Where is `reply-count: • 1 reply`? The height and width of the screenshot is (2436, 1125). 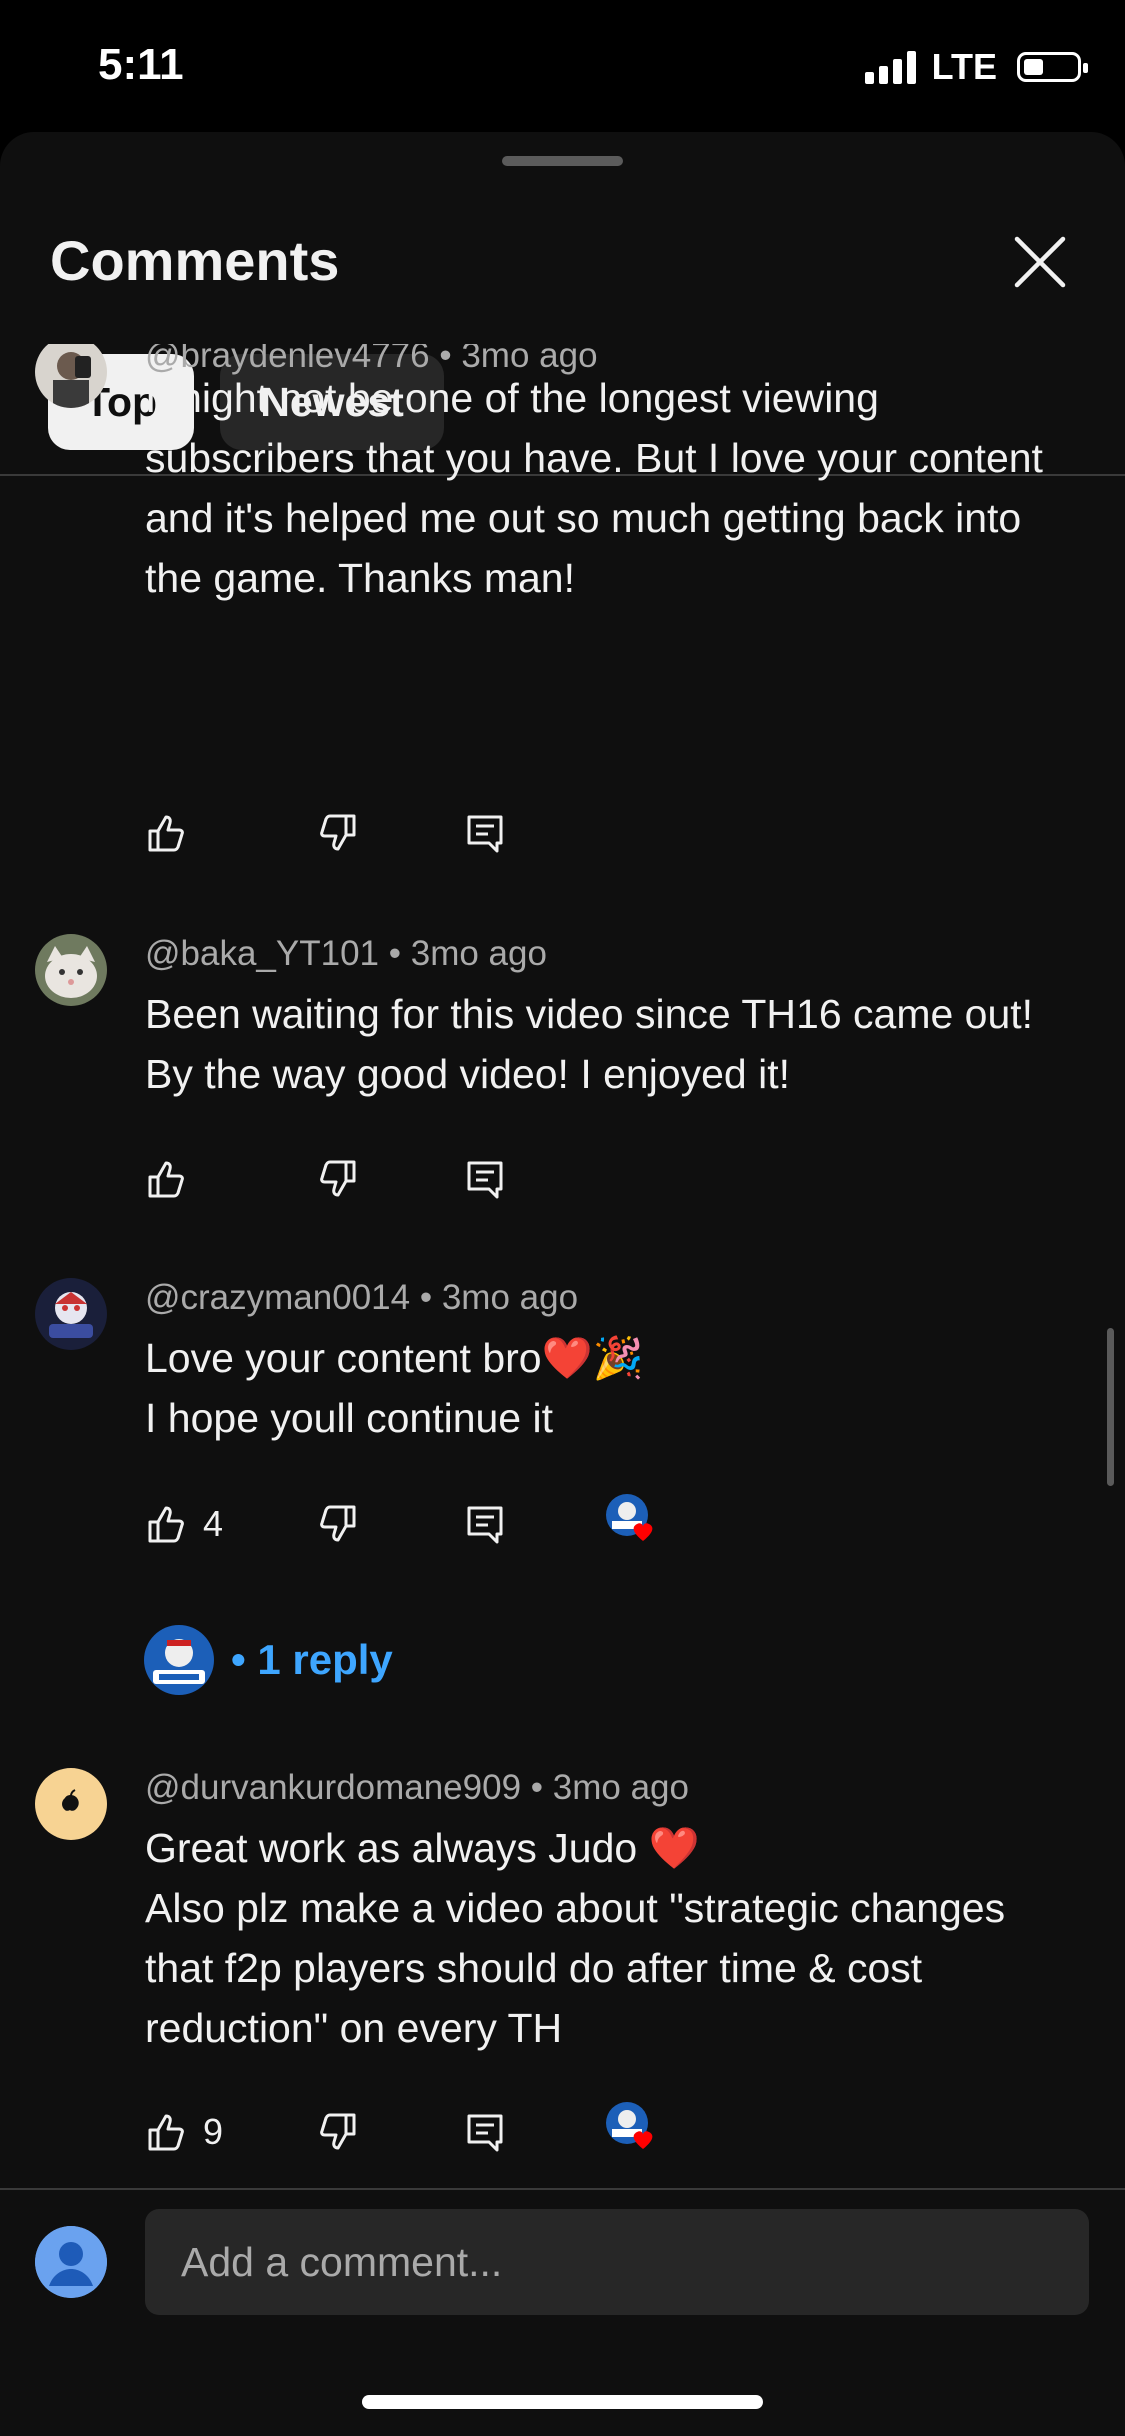
reply-count: • 1 reply is located at coordinates (312, 1659).